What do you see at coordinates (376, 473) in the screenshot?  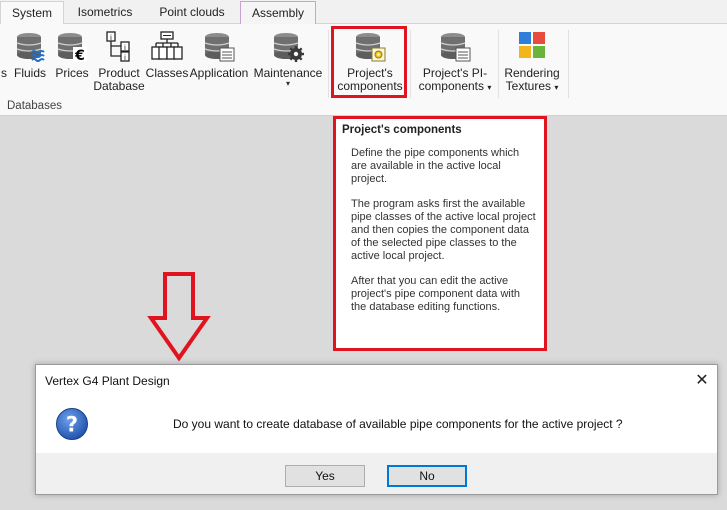 I see `dialog-button-bar: Yes No` at bounding box center [376, 473].